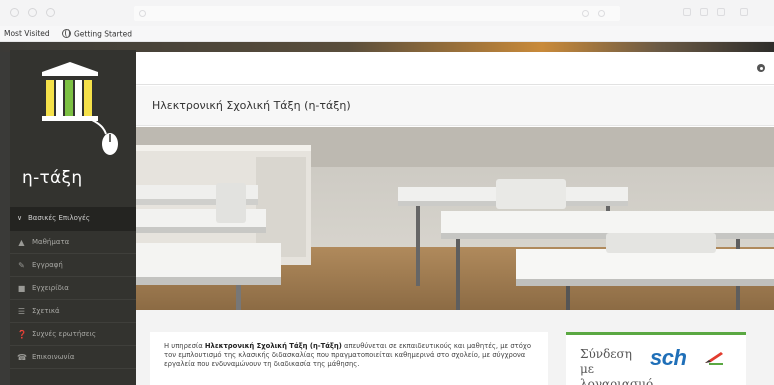 This screenshot has height=385, width=774. I want to click on graduation-cap-icon: ▲, so click(21, 242).